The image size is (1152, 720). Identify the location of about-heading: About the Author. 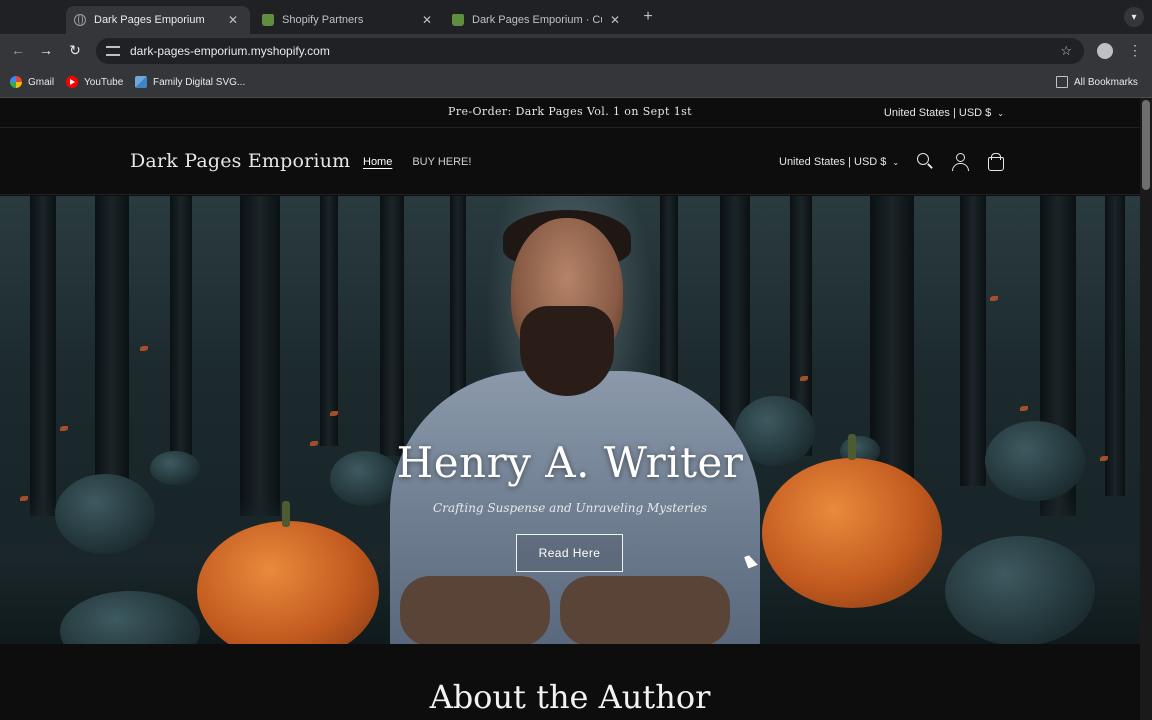
(570, 697).